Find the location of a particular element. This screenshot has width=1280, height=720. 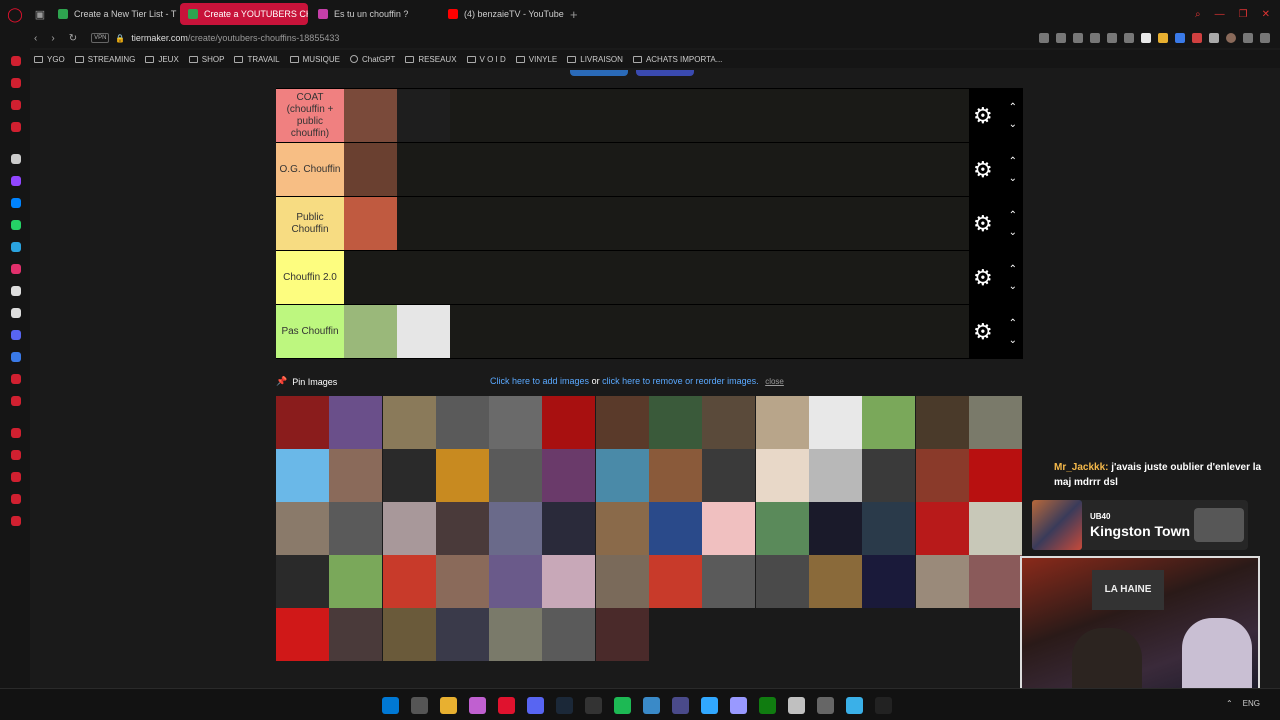

new-tab-button: + is located at coordinates (574, 14).